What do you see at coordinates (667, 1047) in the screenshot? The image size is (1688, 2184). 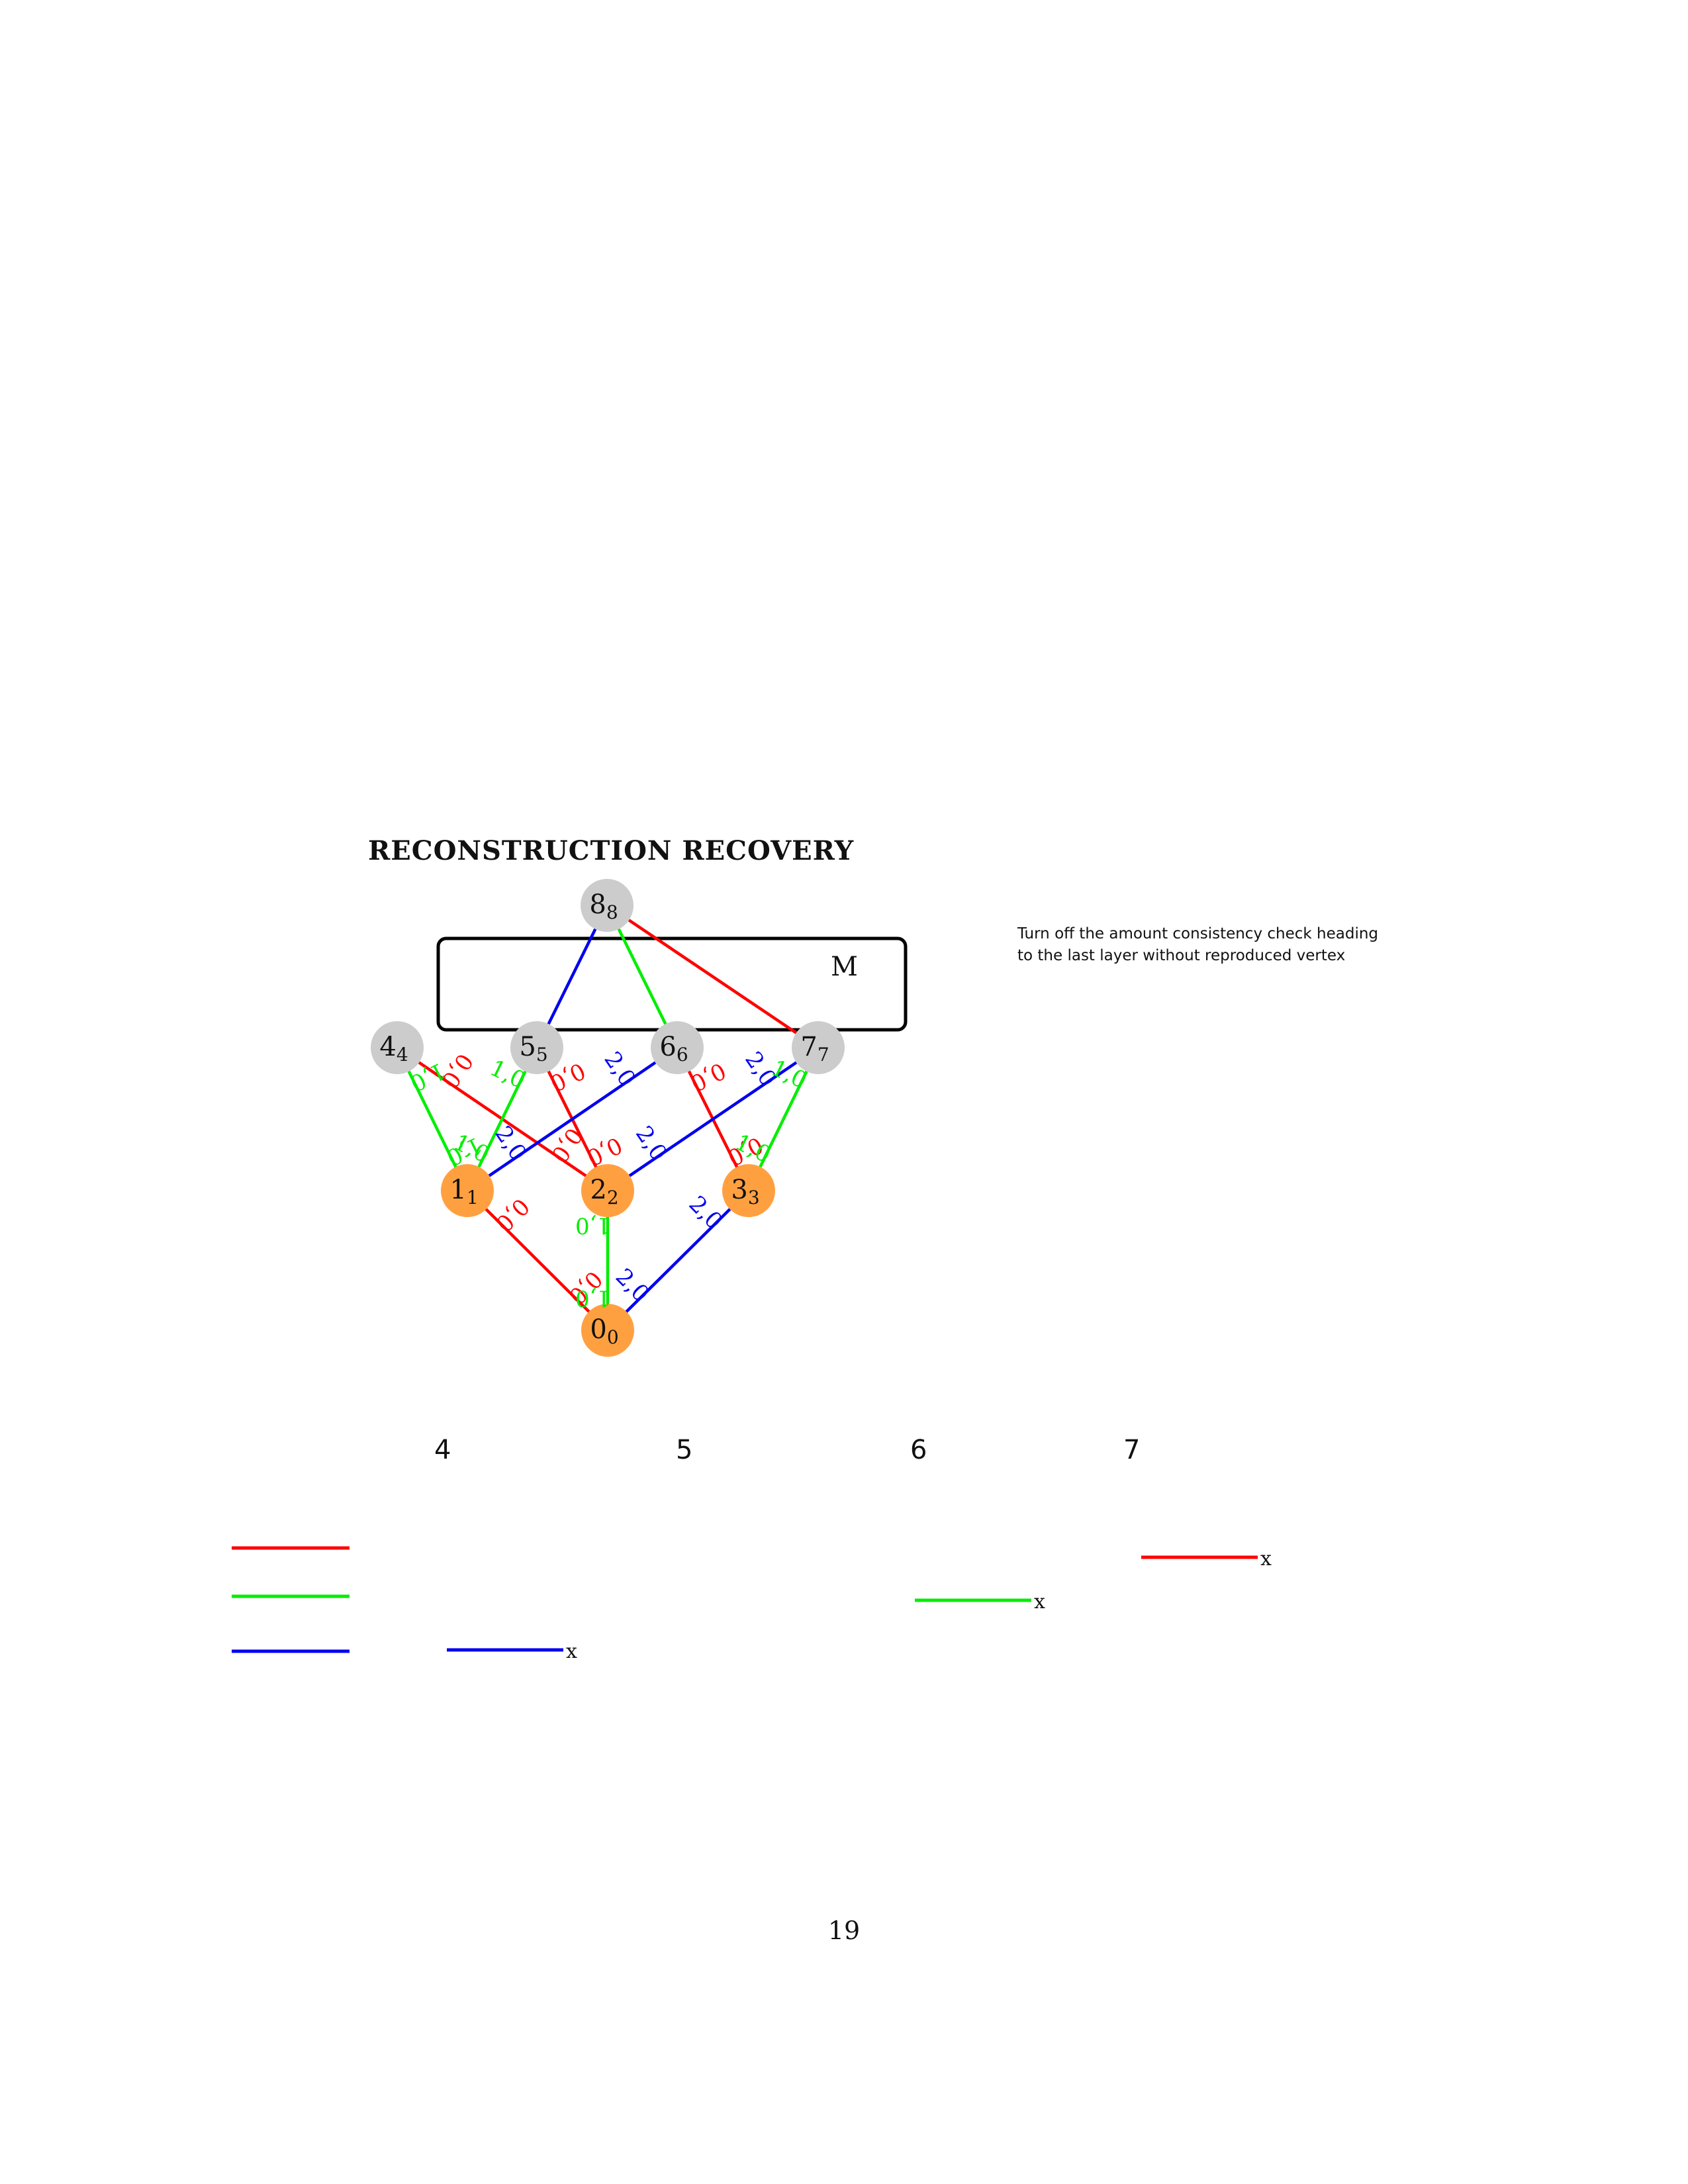 I see `node-main-6: 6` at bounding box center [667, 1047].